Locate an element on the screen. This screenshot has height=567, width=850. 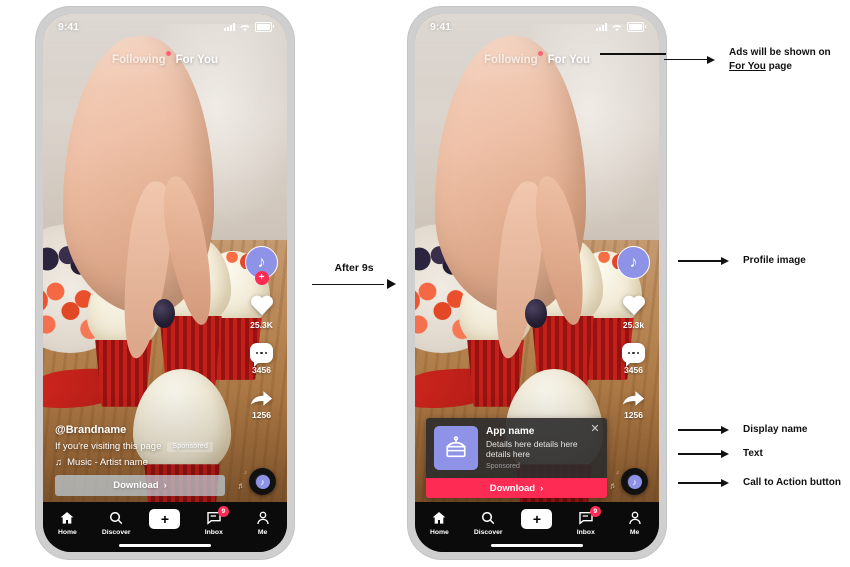
bottom-nav-2: Home Discover + 9 Inbox Me is located at coordinates (537, 527).